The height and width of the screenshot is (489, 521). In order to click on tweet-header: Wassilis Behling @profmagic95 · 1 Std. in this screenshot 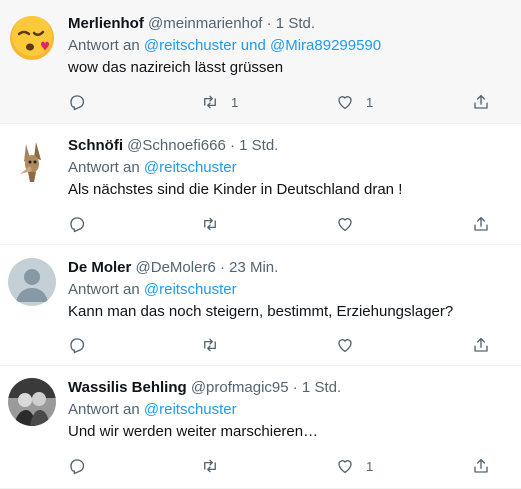, I will do `click(284, 388)`.